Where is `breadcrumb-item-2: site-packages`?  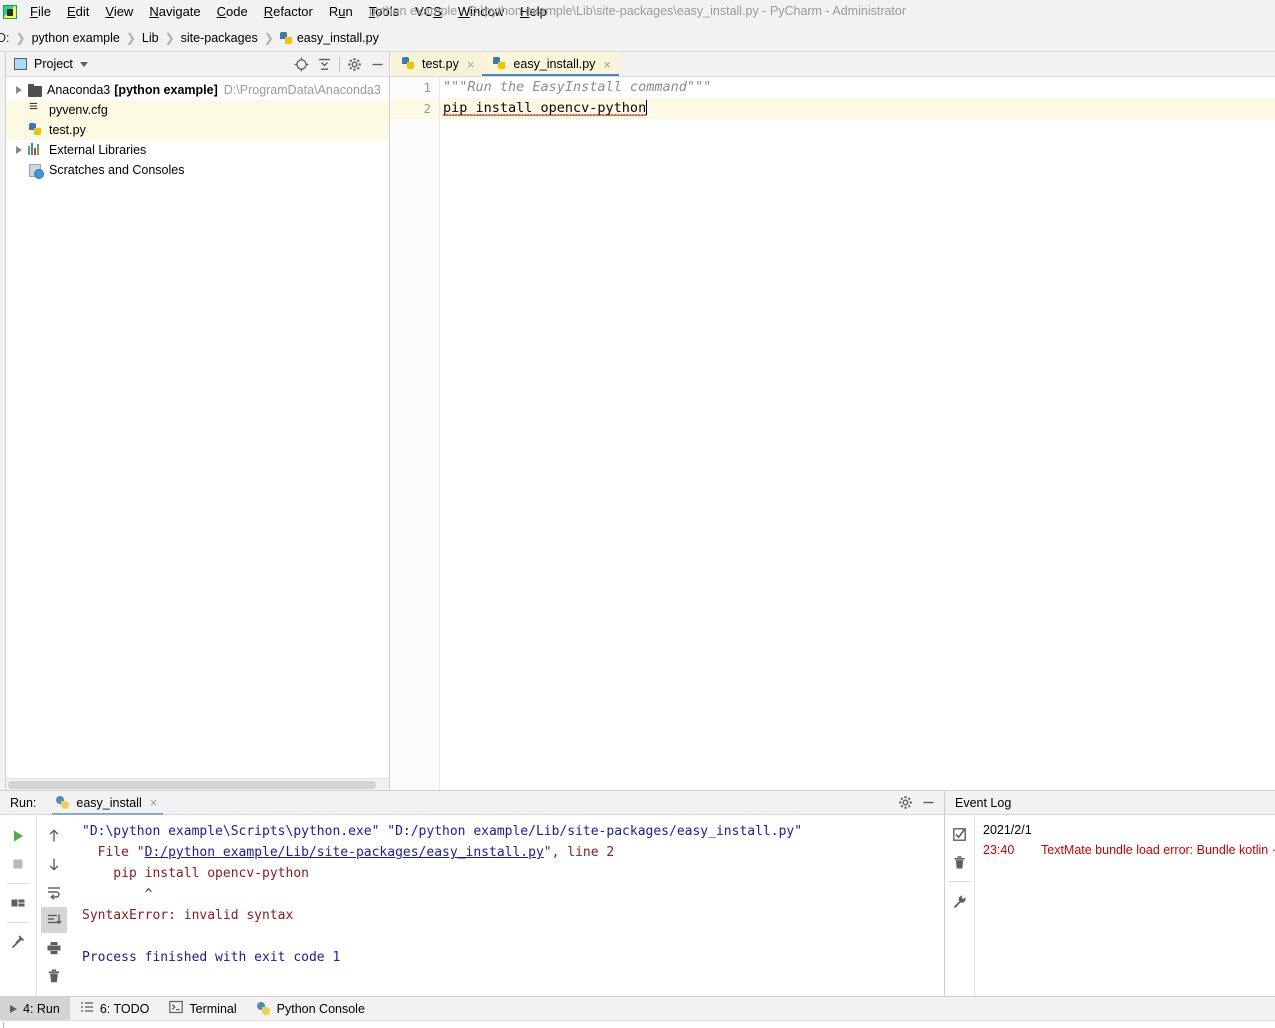 breadcrumb-item-2: site-packages is located at coordinates (219, 38).